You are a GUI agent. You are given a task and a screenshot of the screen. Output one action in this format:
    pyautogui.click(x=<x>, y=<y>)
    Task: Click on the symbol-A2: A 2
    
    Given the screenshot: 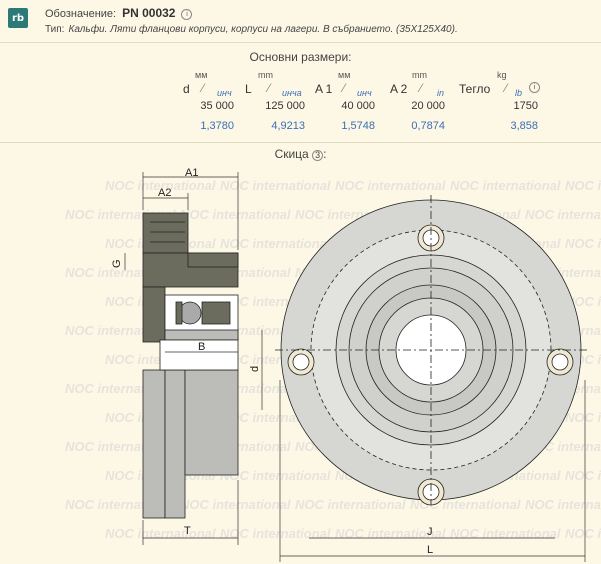 What is the action you would take?
    pyautogui.click(x=399, y=89)
    